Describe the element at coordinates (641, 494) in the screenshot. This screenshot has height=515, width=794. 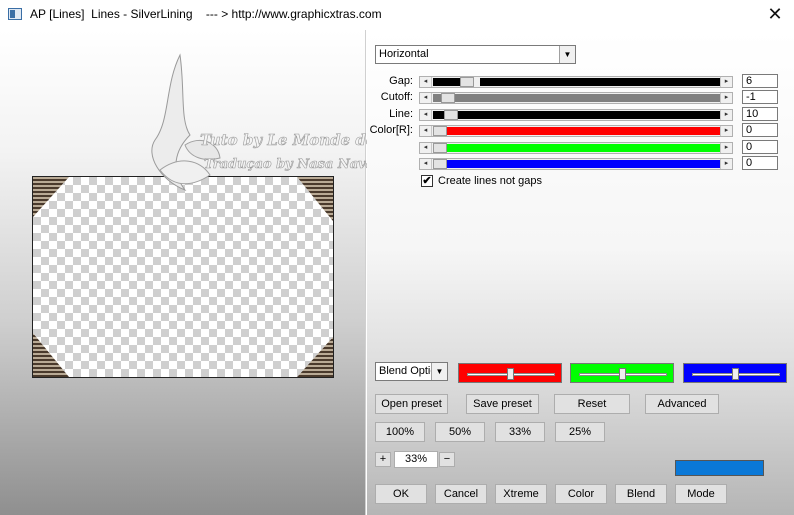
I see `blend-button: Blend` at that location.